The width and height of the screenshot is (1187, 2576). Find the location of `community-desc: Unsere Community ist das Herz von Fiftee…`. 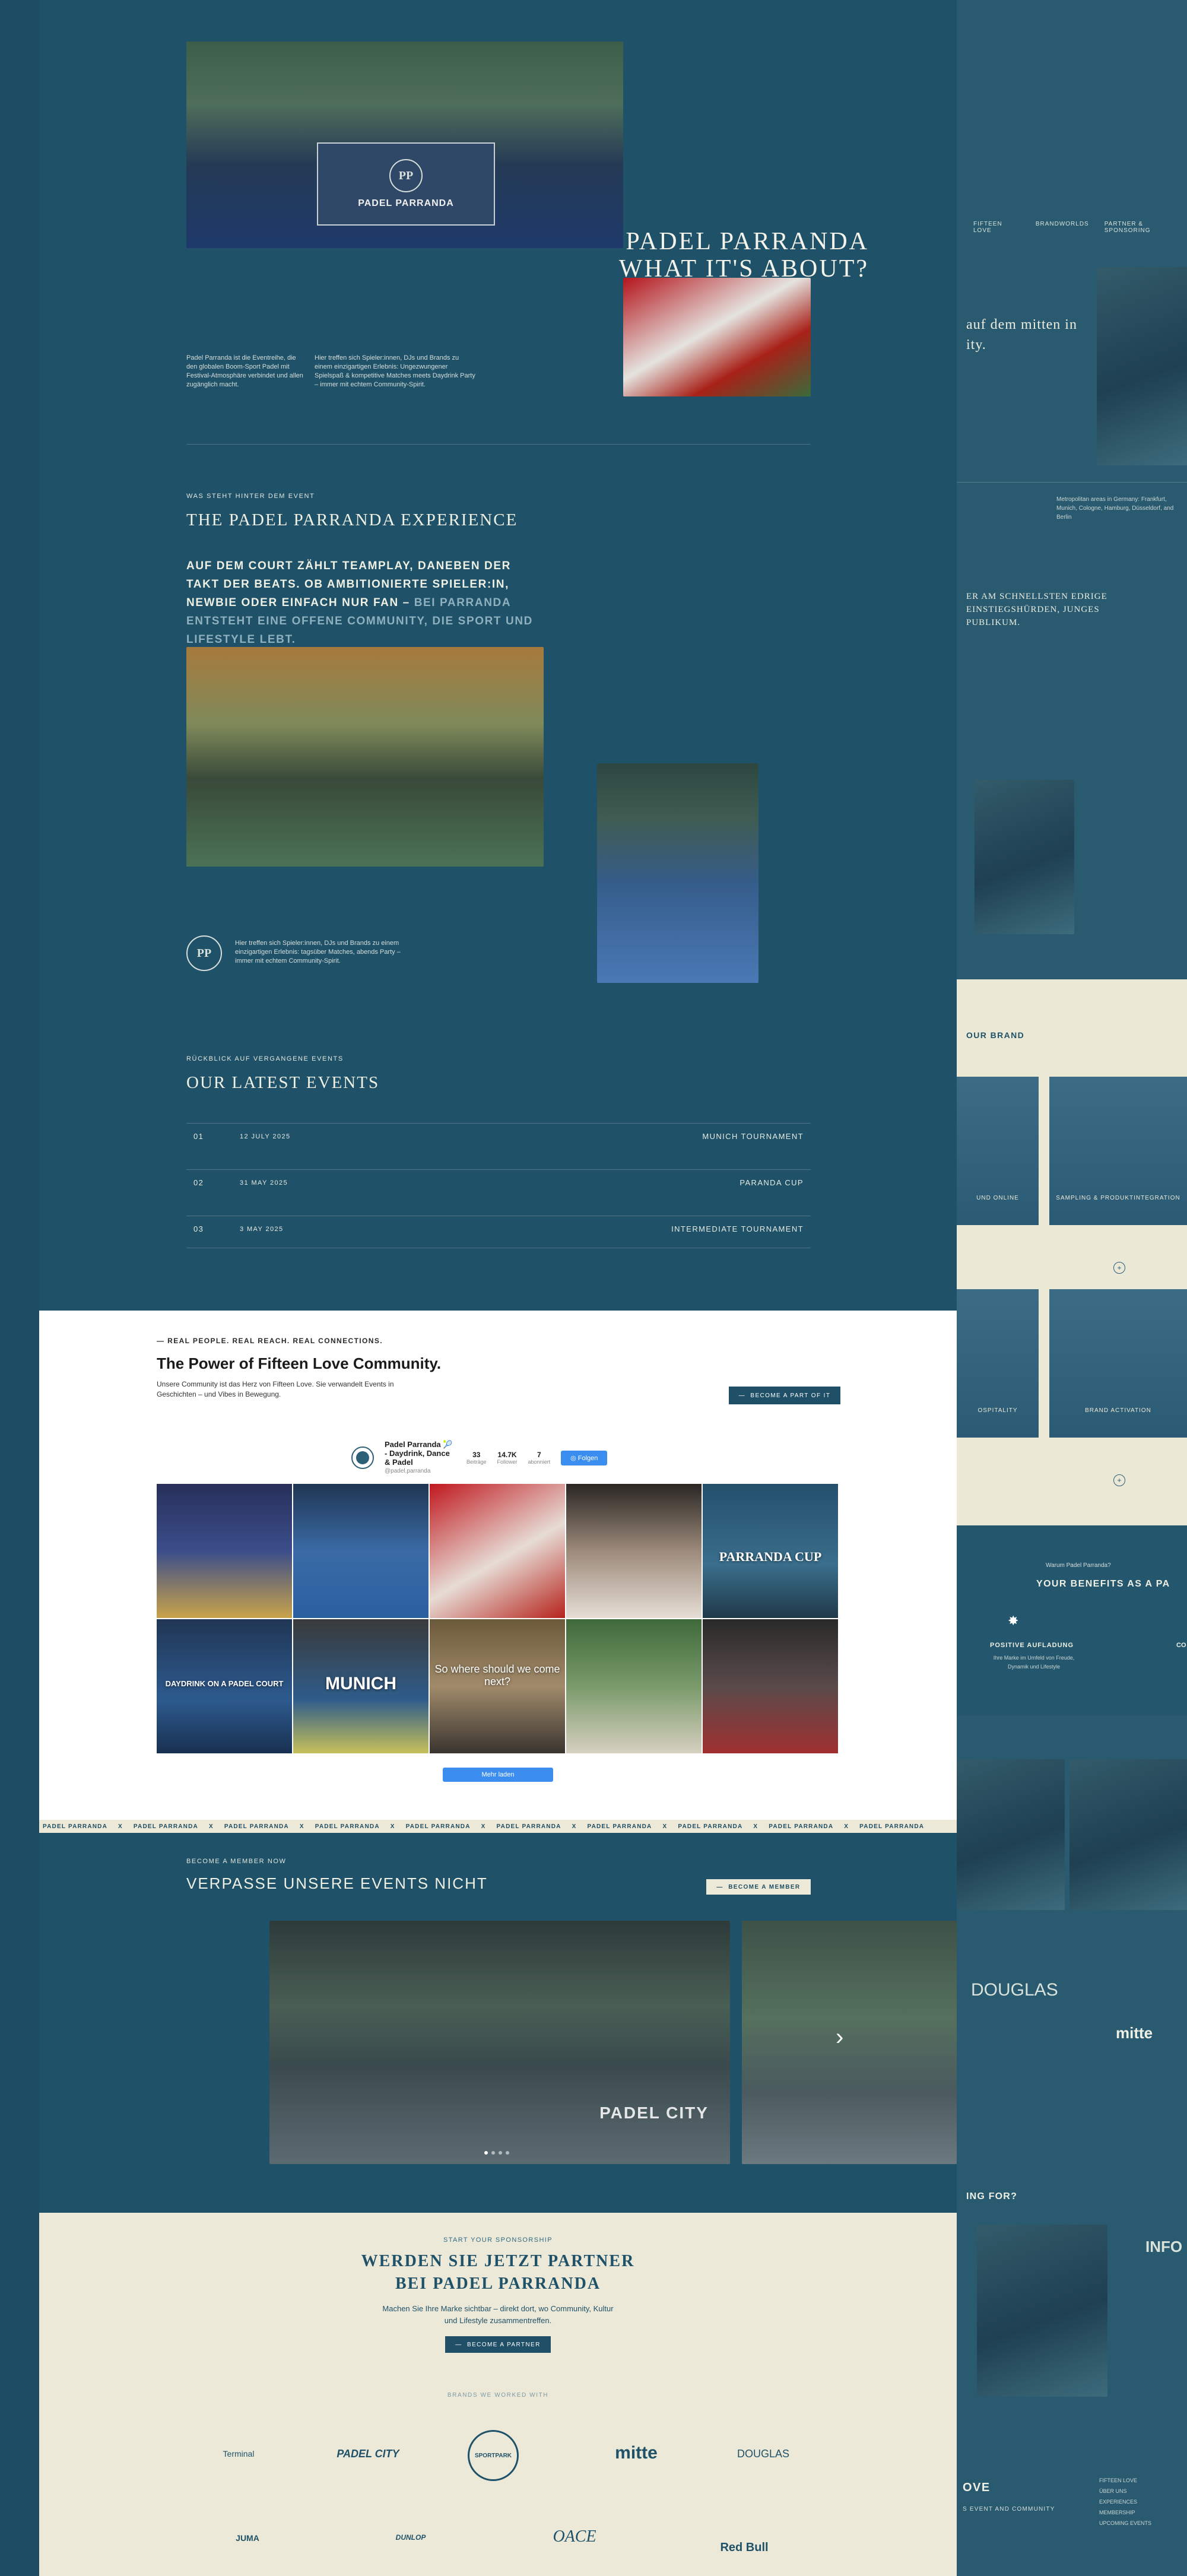

community-desc: Unsere Community ist das Herz von Fiftee… is located at coordinates (275, 1389).